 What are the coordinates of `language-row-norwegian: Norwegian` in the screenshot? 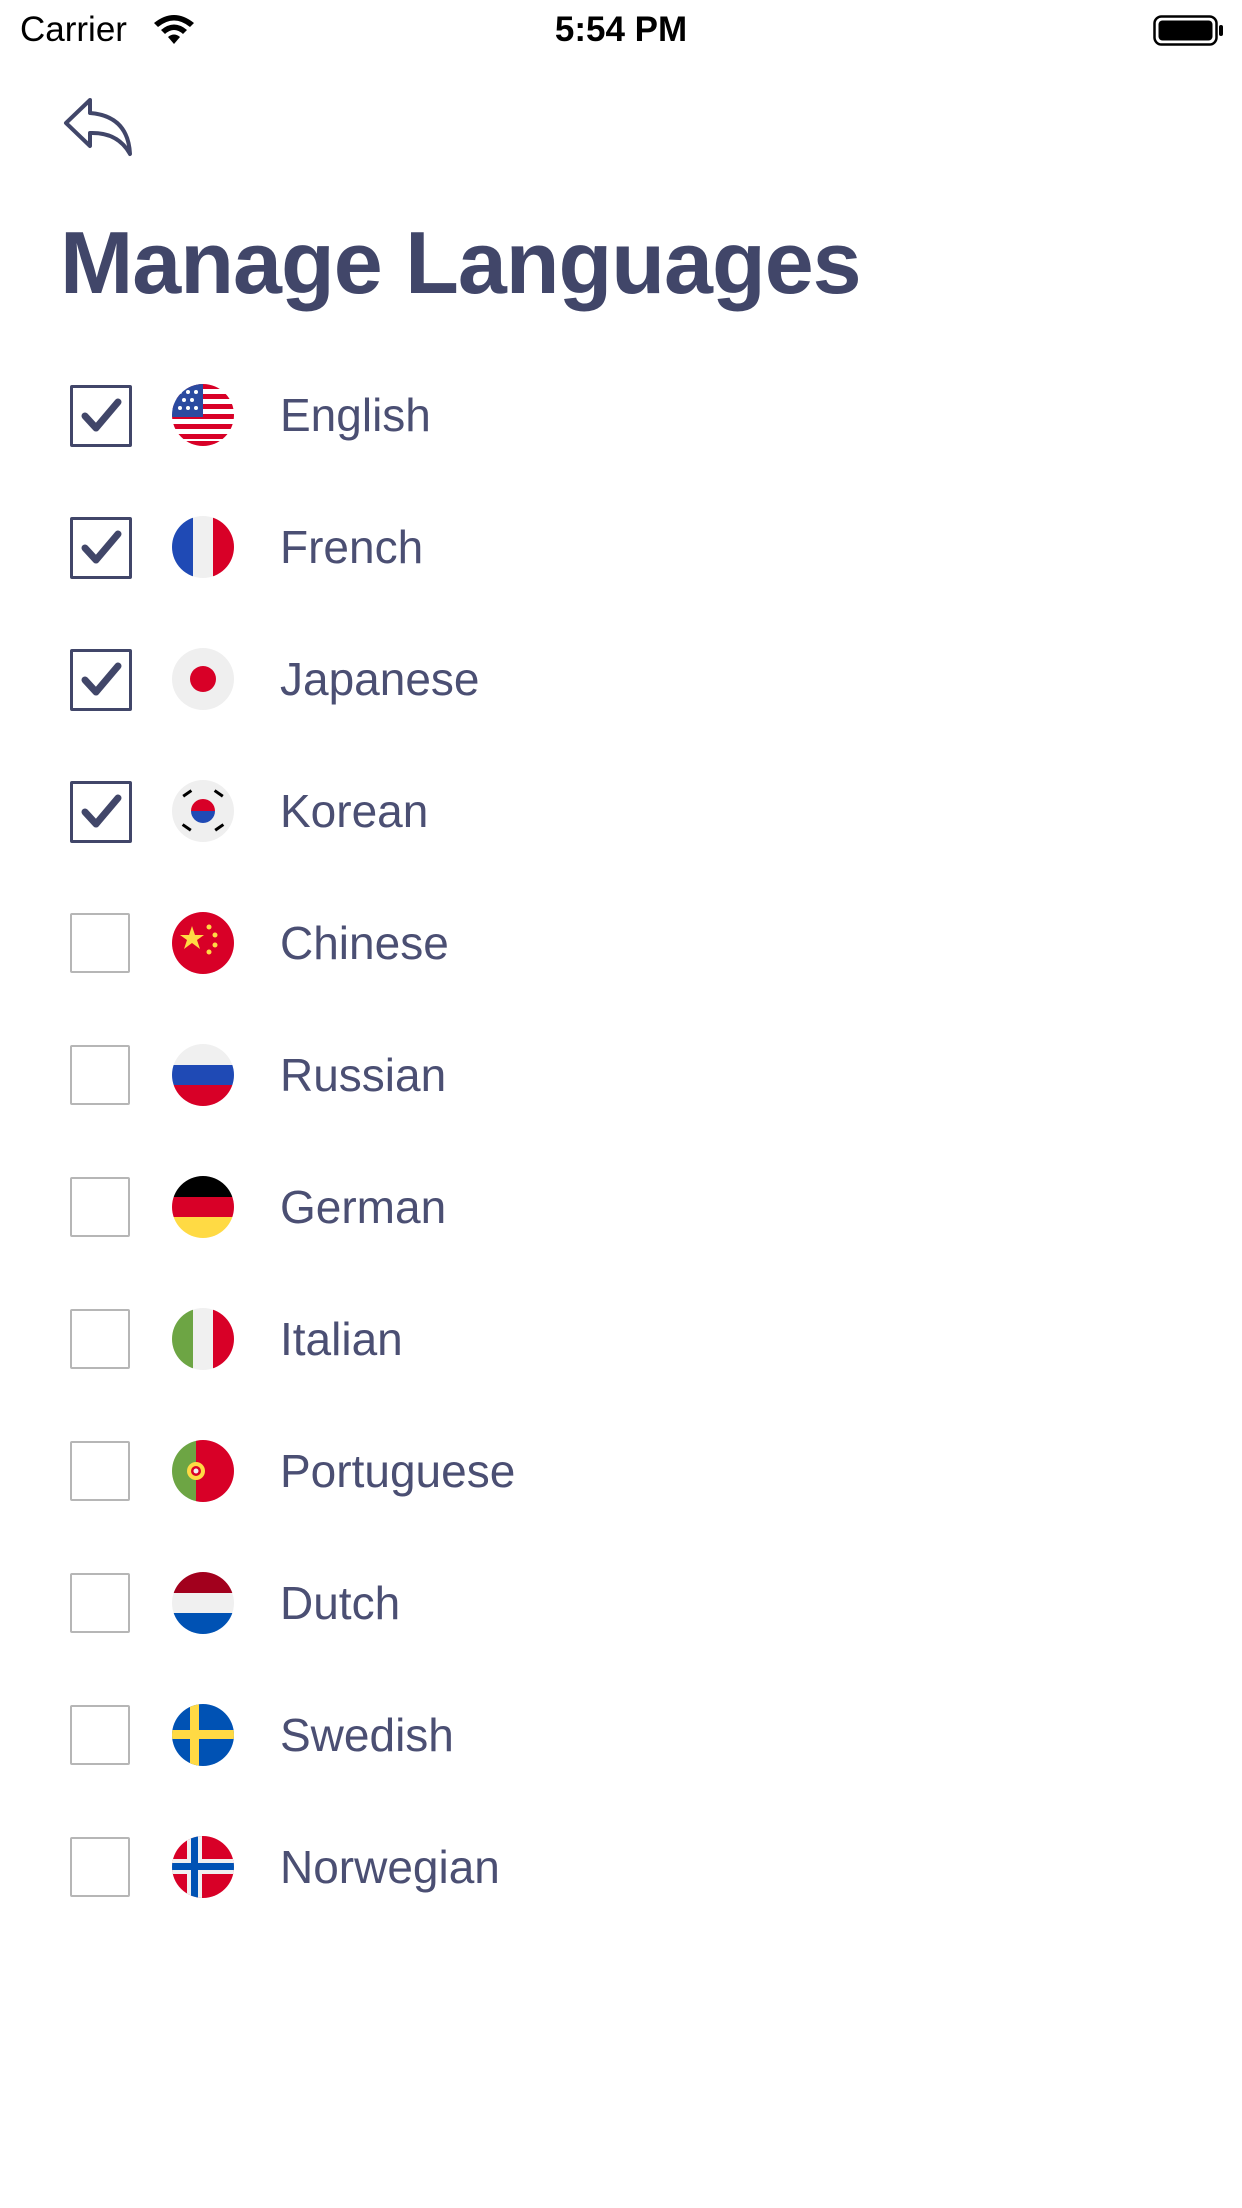 It's located at (621, 1894).